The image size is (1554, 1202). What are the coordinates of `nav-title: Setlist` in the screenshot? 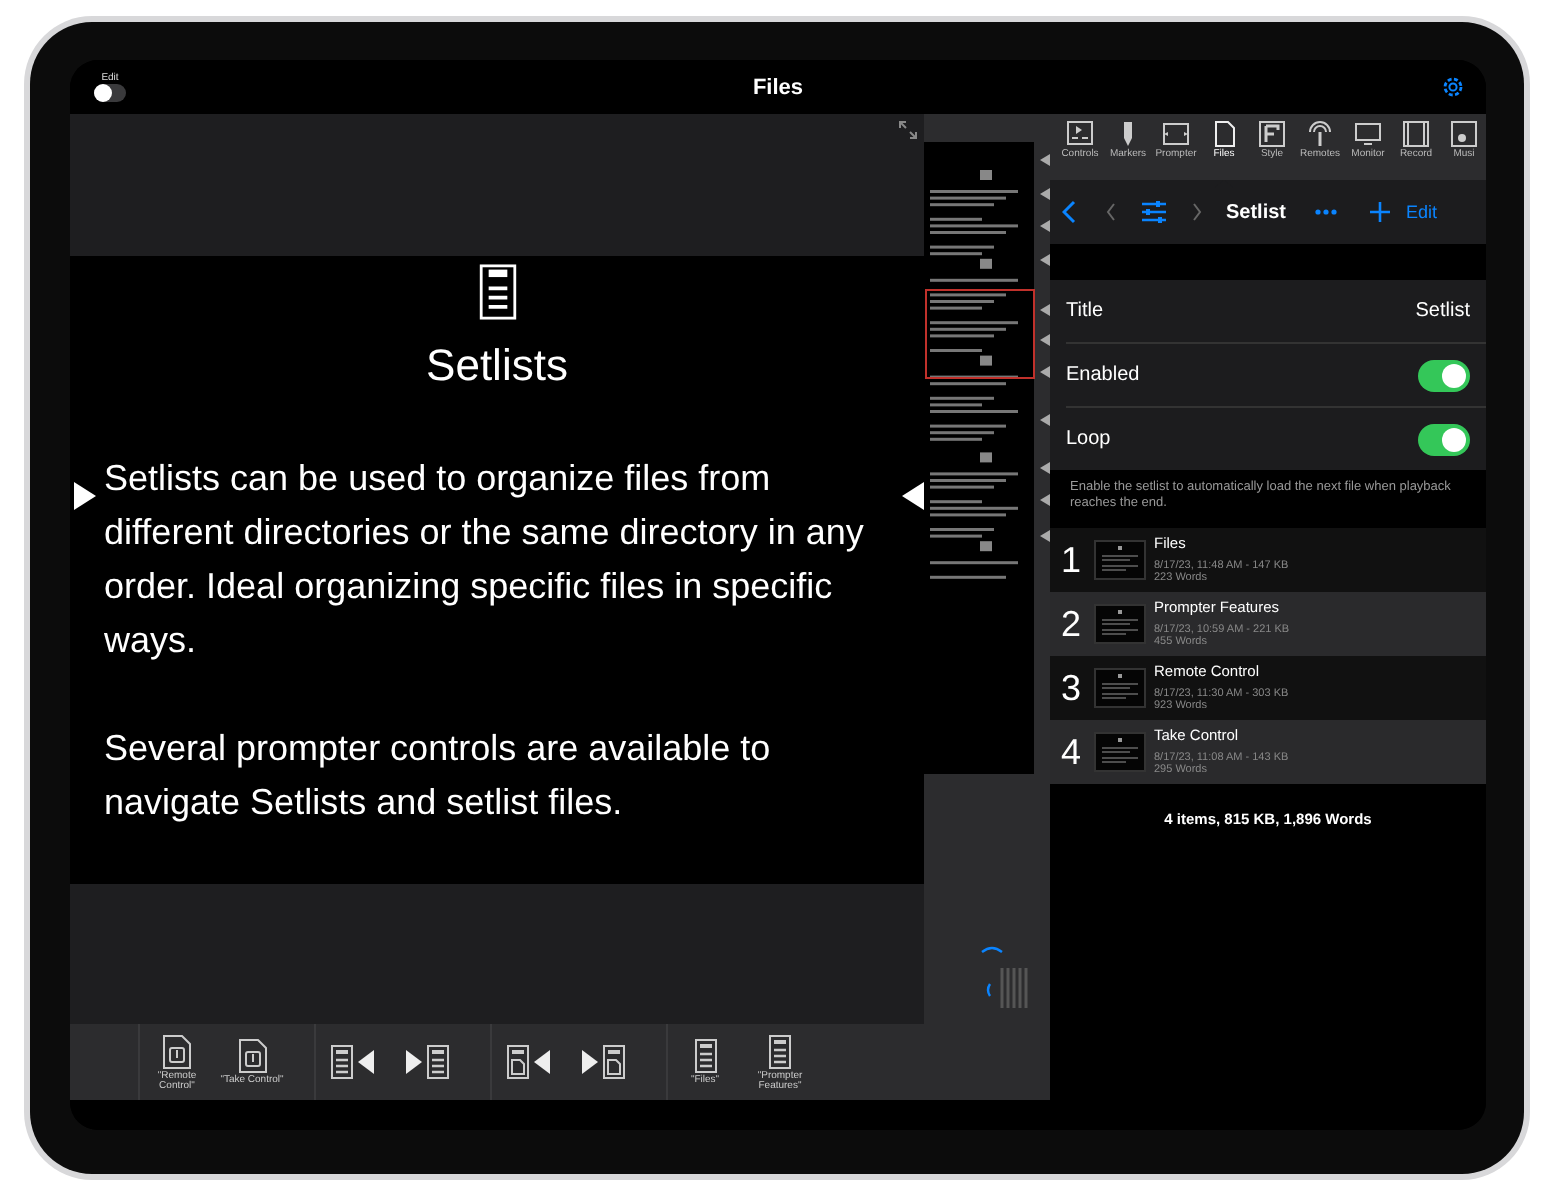 It's located at (1256, 212).